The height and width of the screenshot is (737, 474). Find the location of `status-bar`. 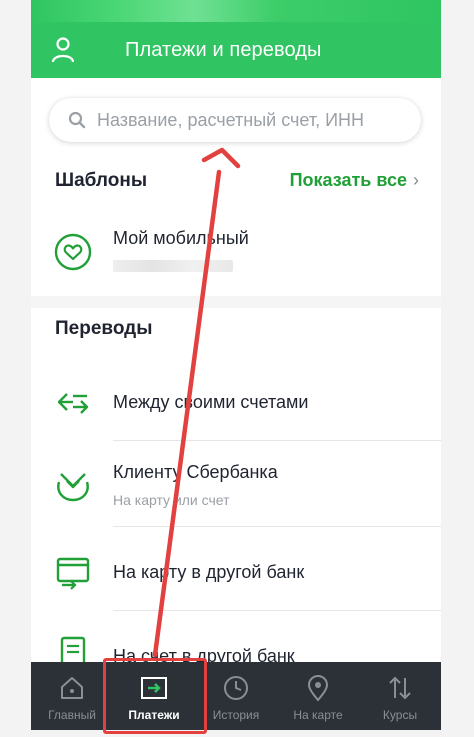

status-bar is located at coordinates (236, 11).